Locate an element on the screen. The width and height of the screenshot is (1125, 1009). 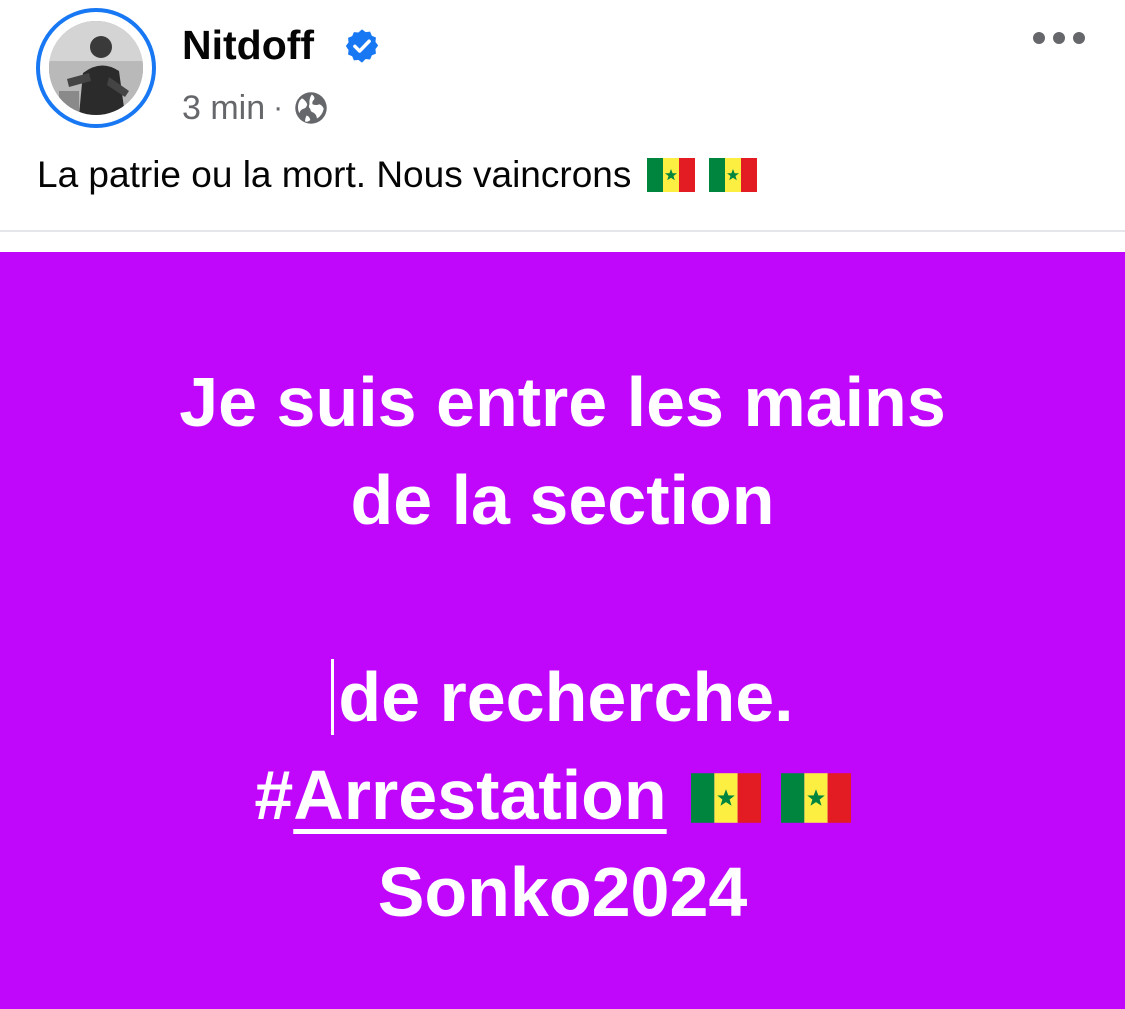
post-caption: La patrie ou la mort. Nous vaincrons is located at coordinates (404, 175).